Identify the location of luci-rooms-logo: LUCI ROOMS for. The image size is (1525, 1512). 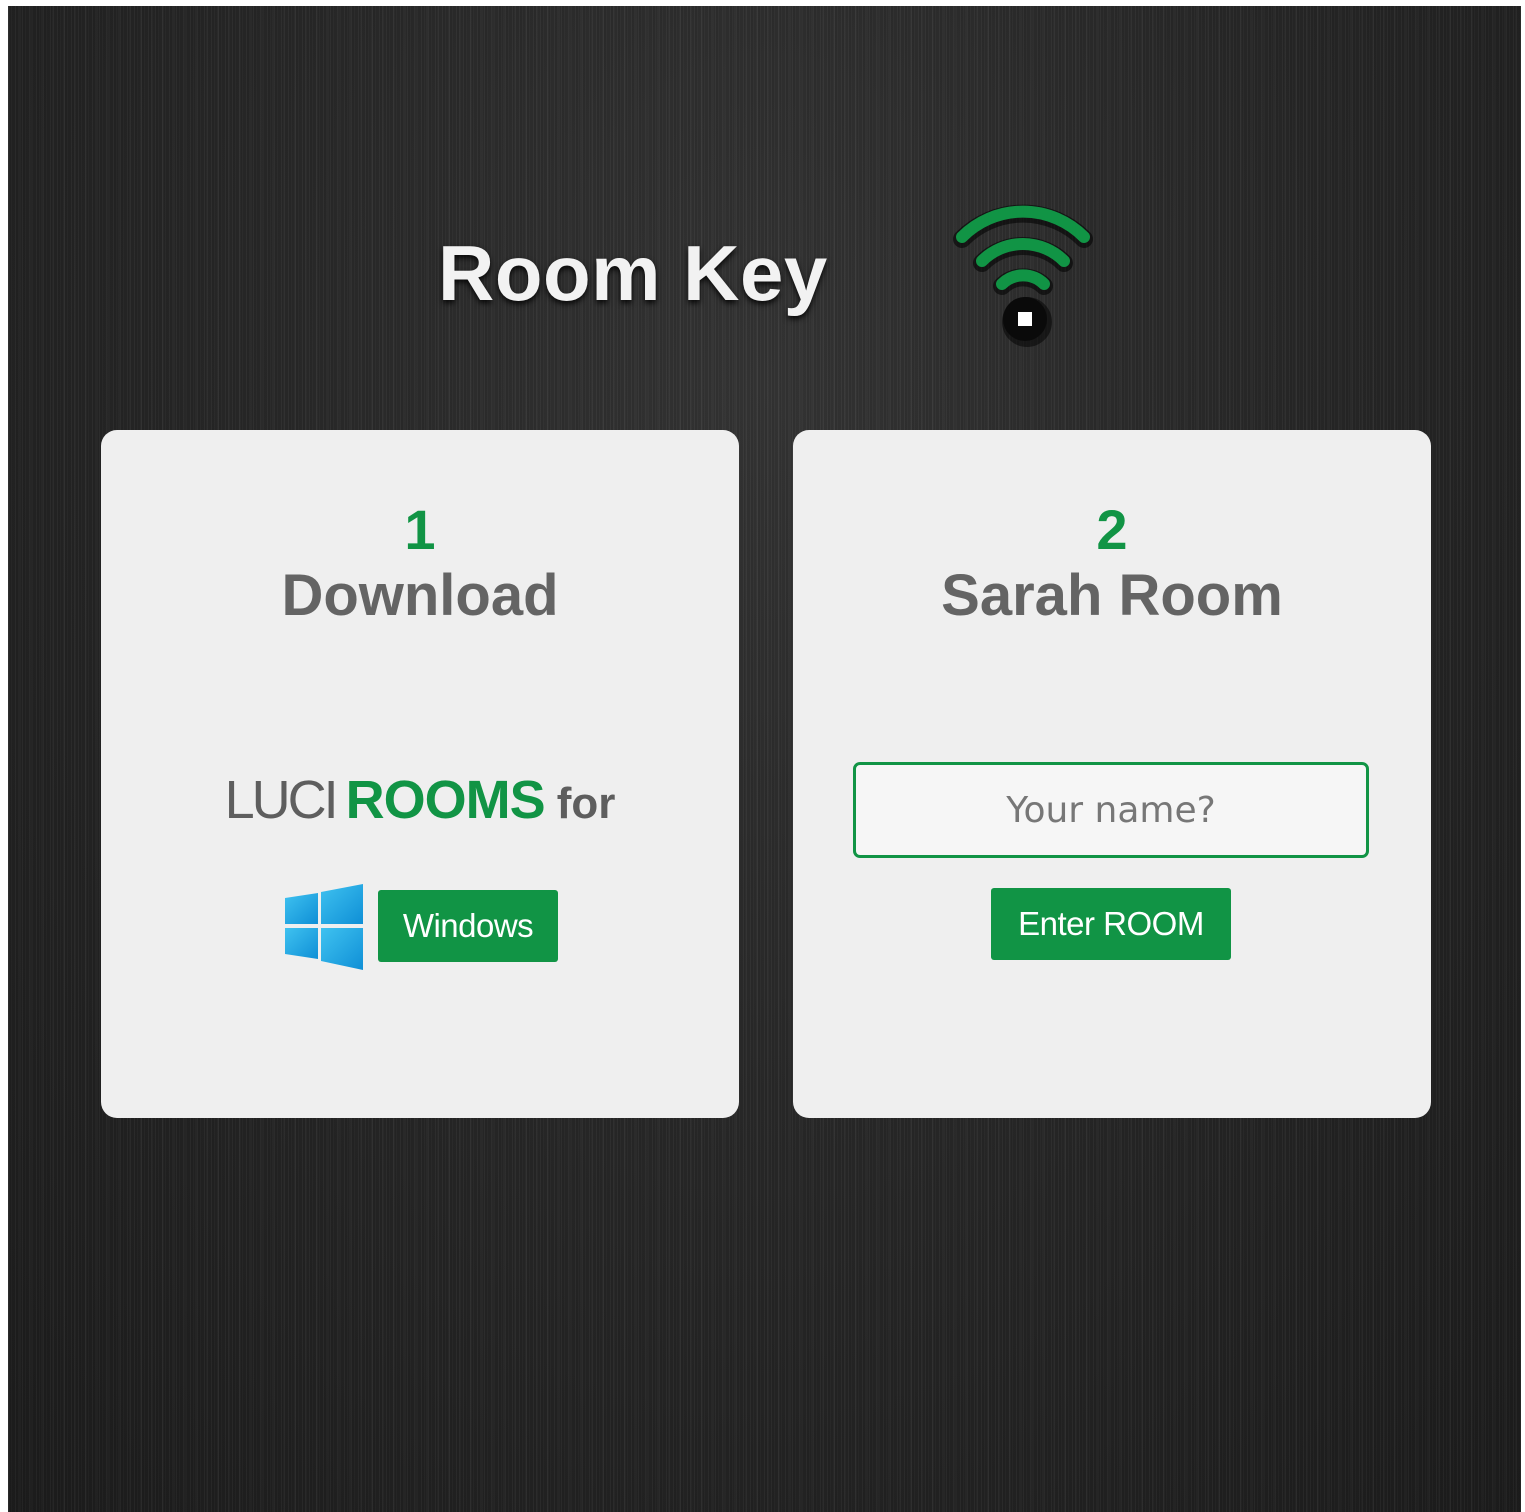
(420, 807).